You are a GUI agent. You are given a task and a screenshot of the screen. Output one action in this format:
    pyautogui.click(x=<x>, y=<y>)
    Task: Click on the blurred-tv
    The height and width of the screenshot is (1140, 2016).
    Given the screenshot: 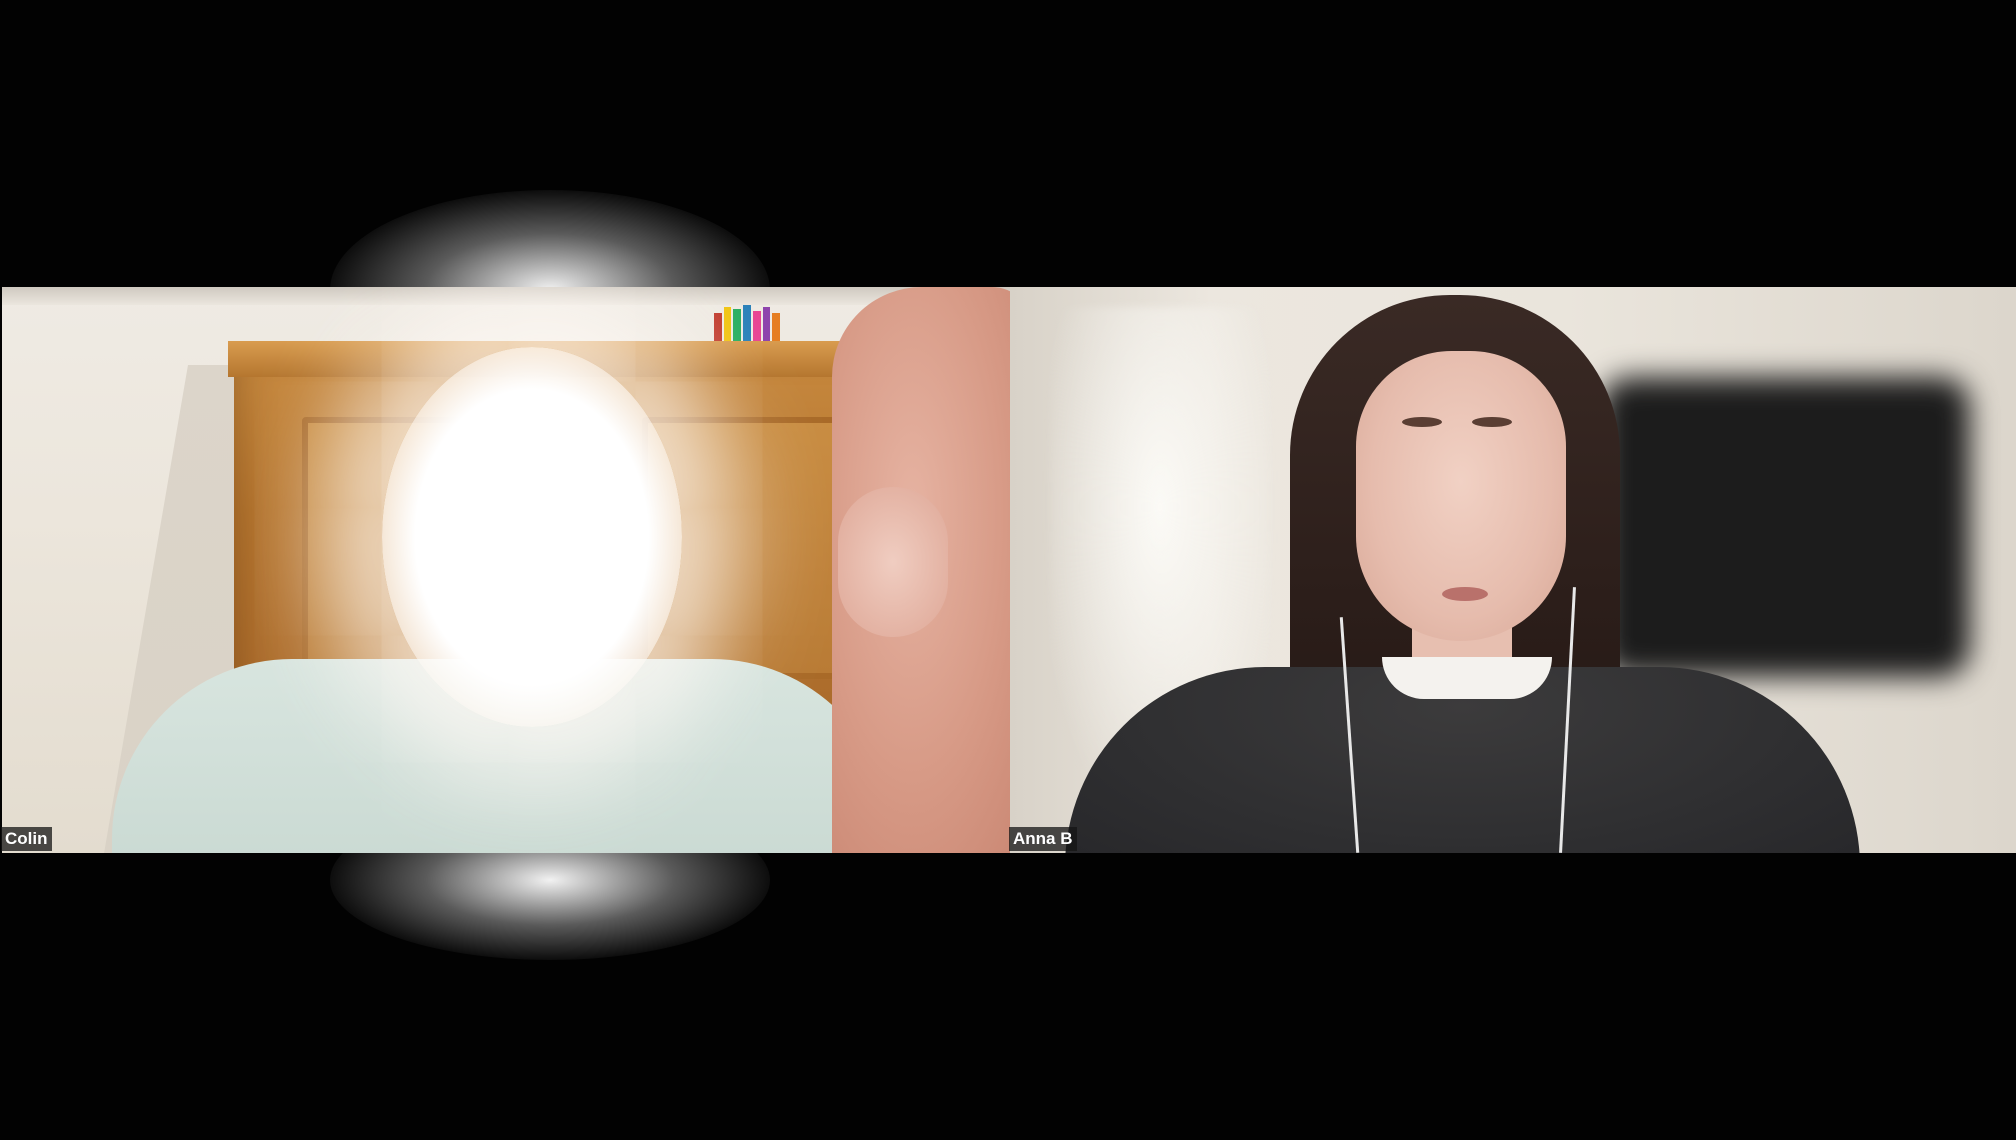 What is the action you would take?
    pyautogui.click(x=1785, y=527)
    